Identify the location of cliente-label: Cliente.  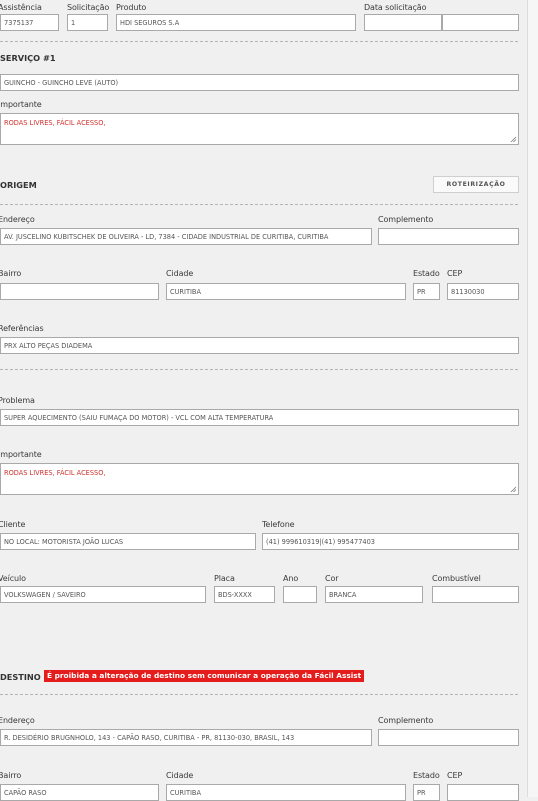
(13, 524).